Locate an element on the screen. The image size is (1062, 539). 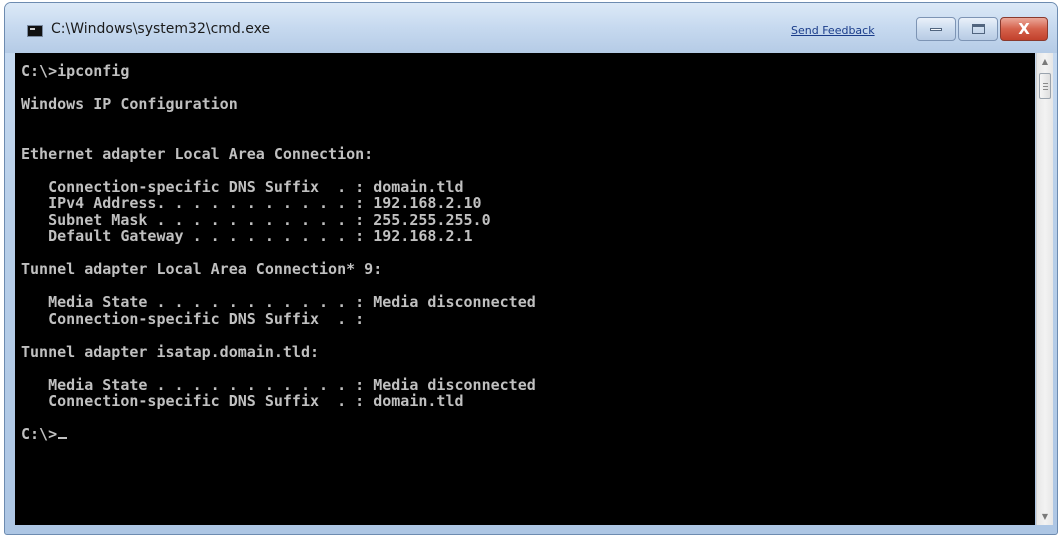
close-button: X is located at coordinates (1024, 29).